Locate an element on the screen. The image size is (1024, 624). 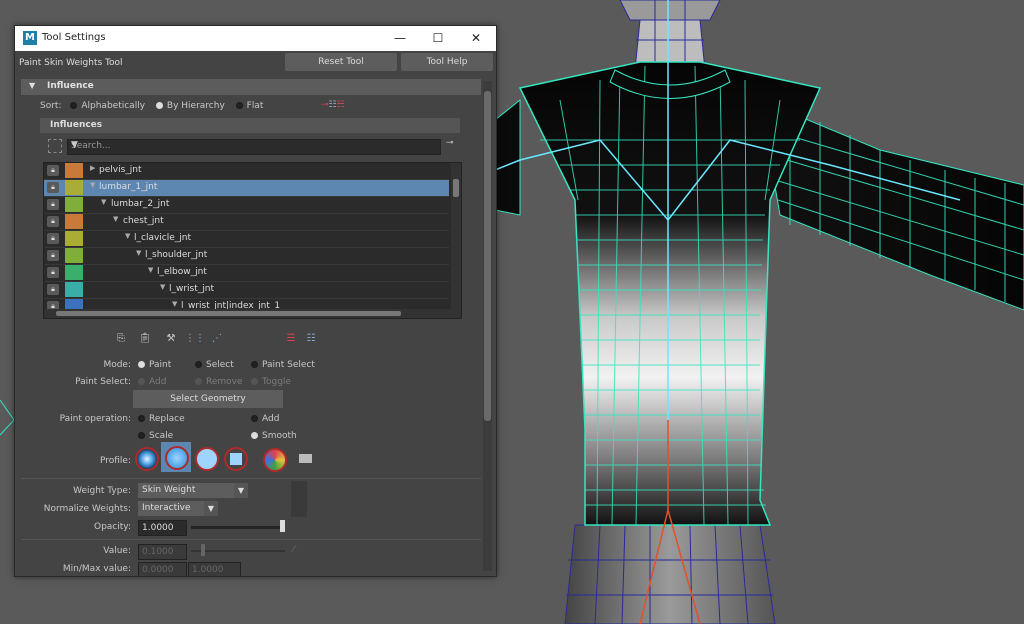
list-options-icon: ☷ is located at coordinates (311, 339).